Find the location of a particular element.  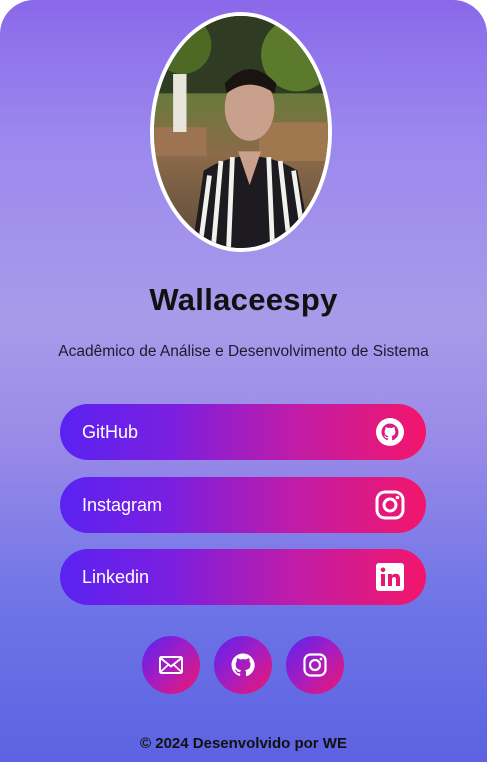

profile-avatar is located at coordinates (241, 132).